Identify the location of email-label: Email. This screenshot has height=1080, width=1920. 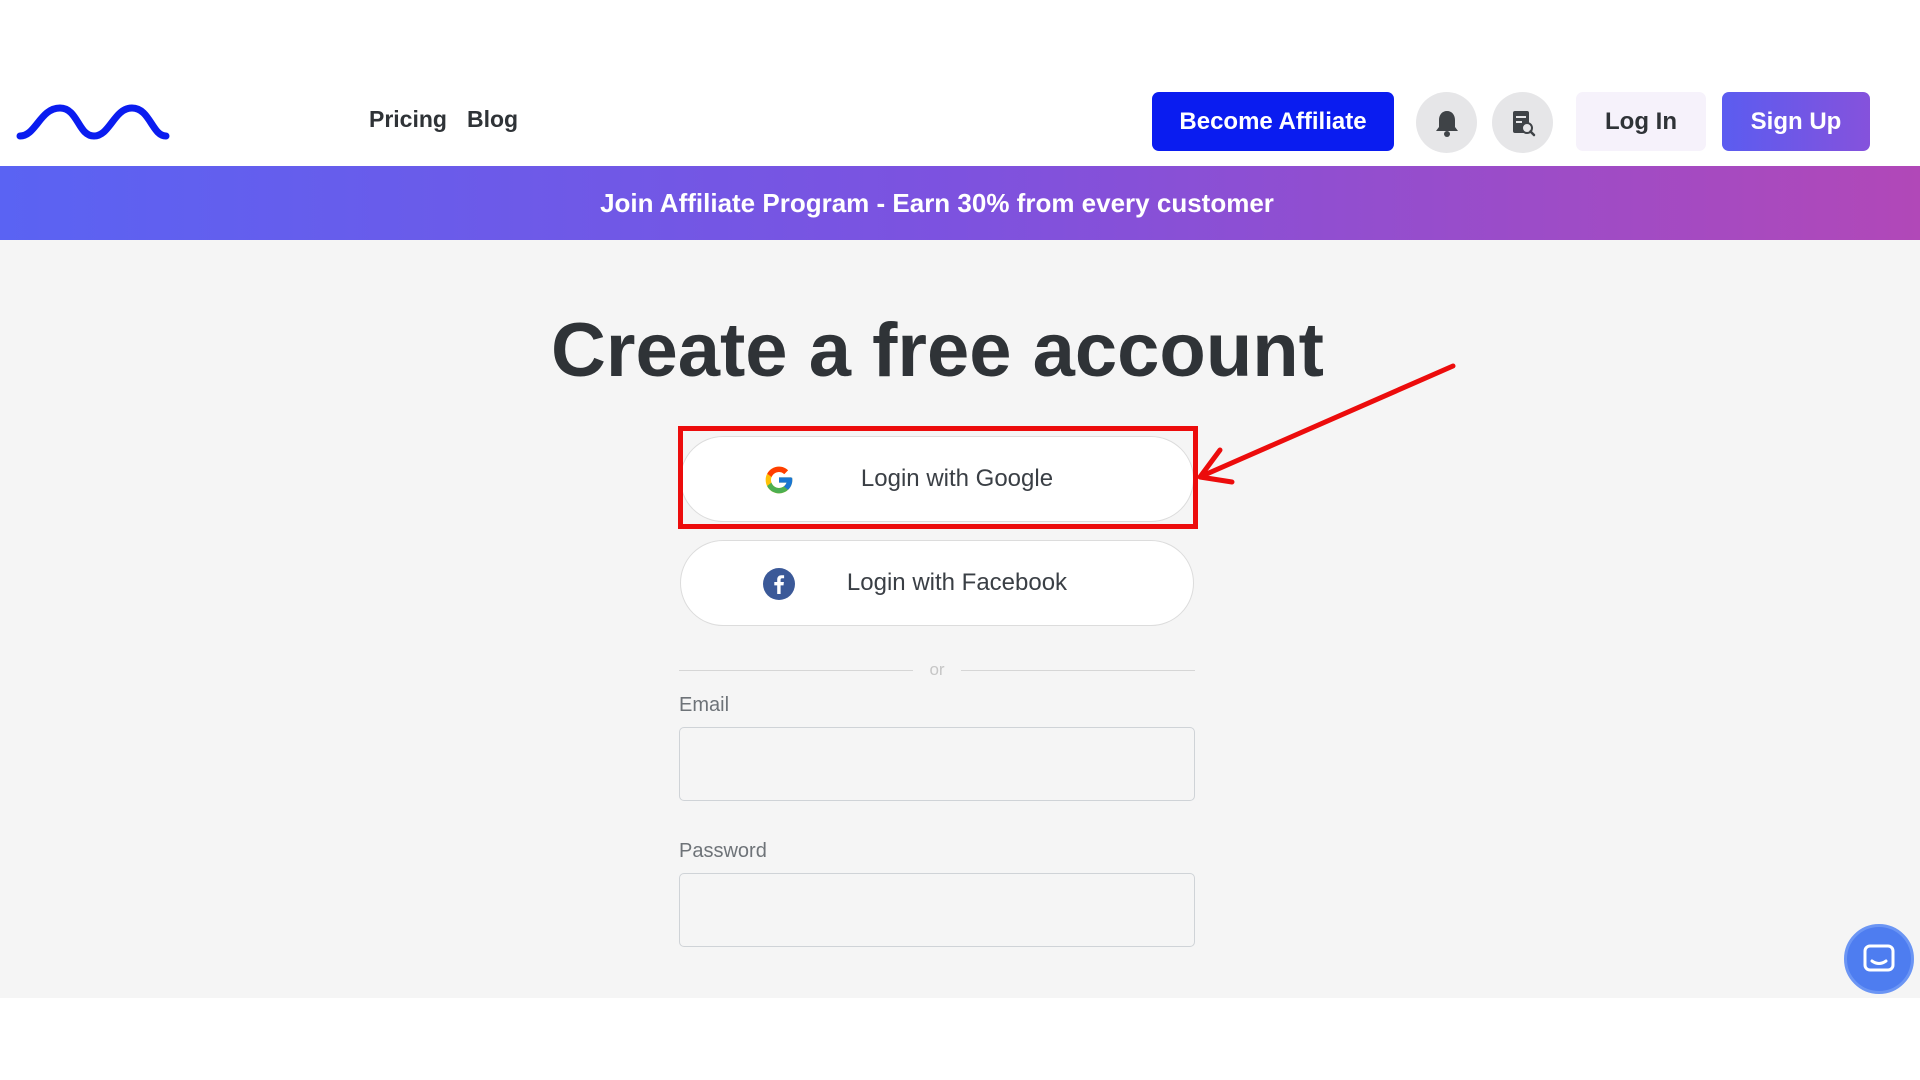
(704, 705).